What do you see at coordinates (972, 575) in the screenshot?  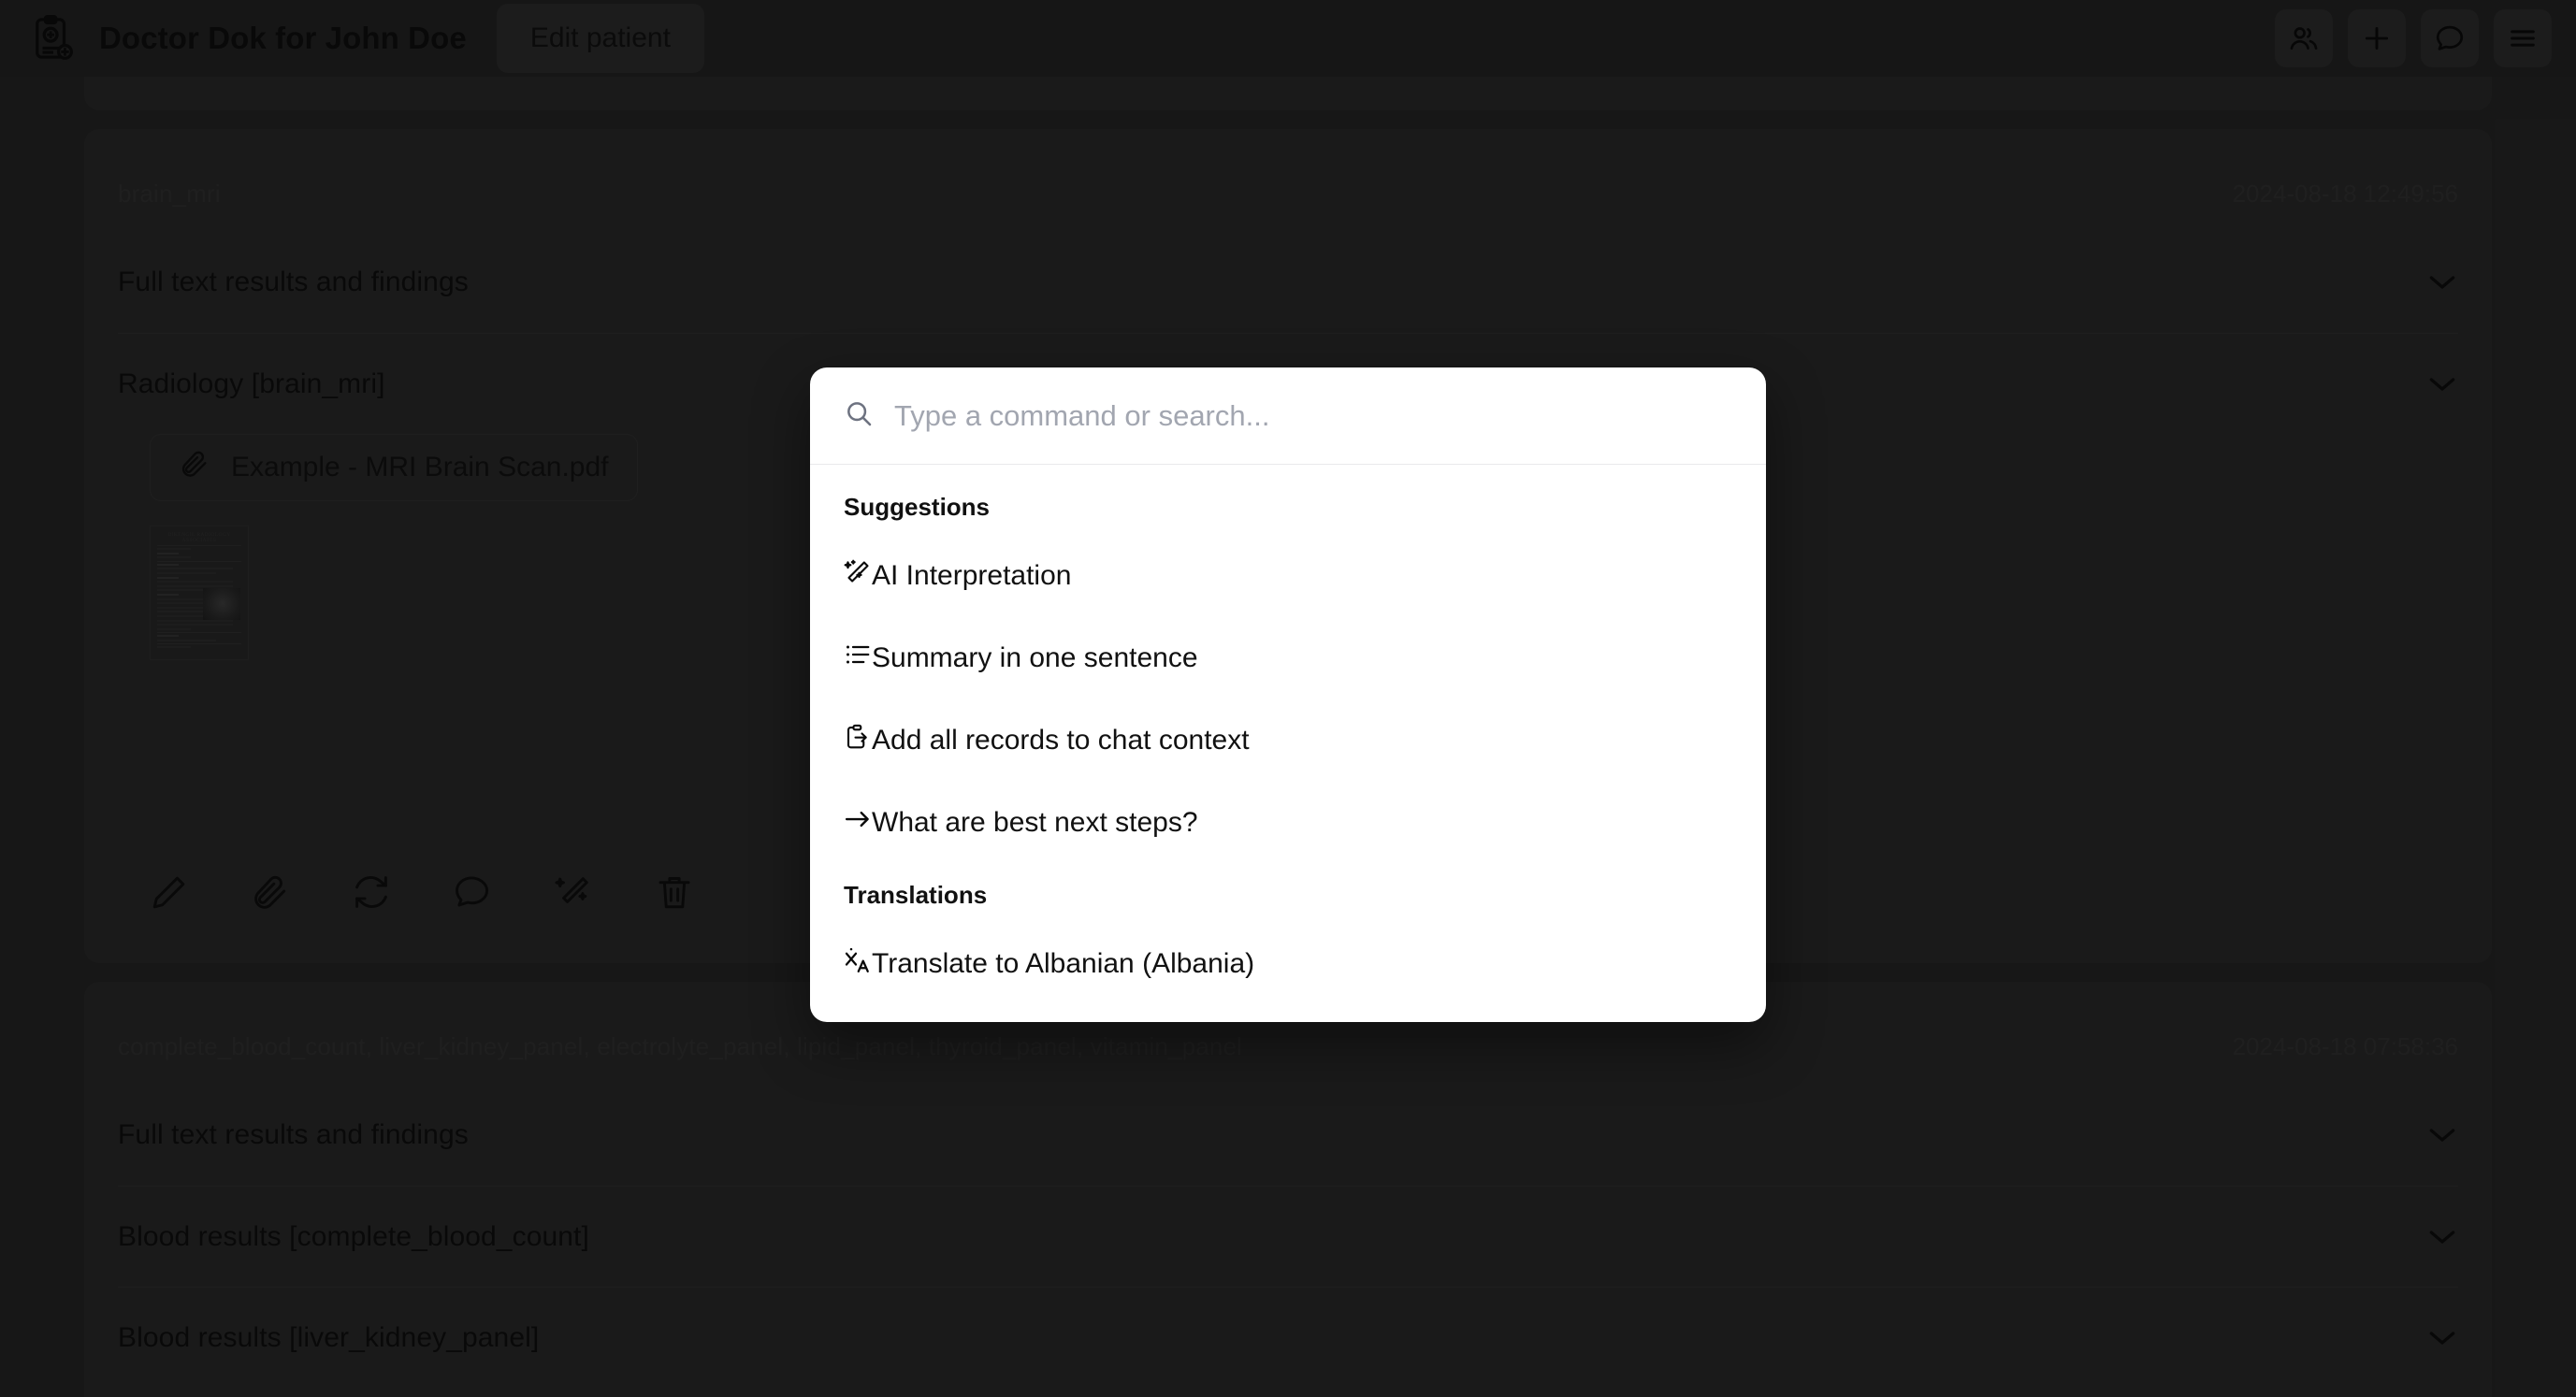 I see `command-label: AI Interpretation` at bounding box center [972, 575].